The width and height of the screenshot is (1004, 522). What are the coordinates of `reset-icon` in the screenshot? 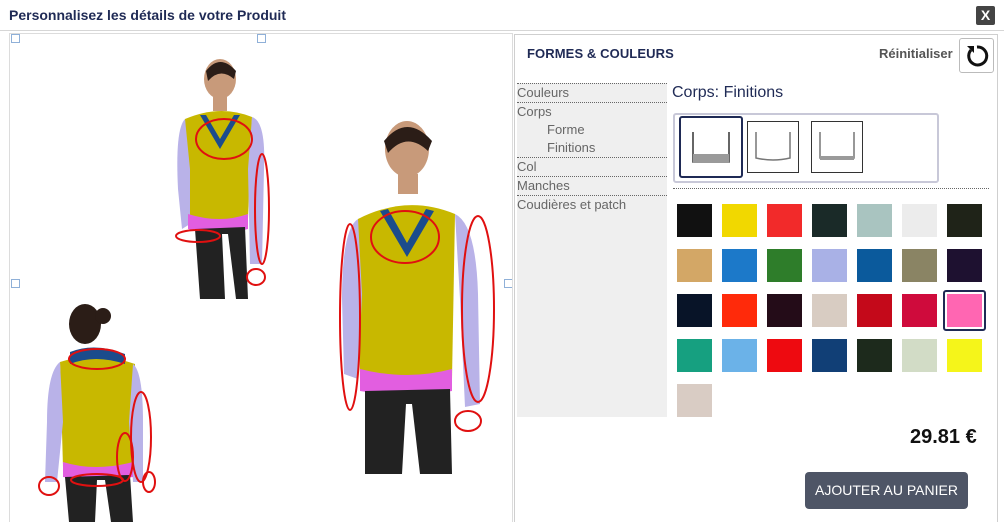 It's located at (977, 55).